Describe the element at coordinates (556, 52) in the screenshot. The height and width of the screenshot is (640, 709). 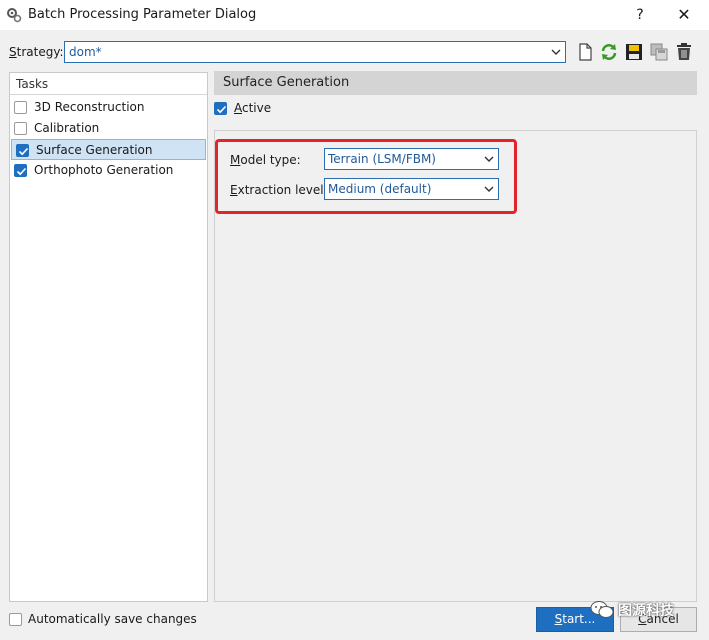
I see `chevron-down-icon` at that location.